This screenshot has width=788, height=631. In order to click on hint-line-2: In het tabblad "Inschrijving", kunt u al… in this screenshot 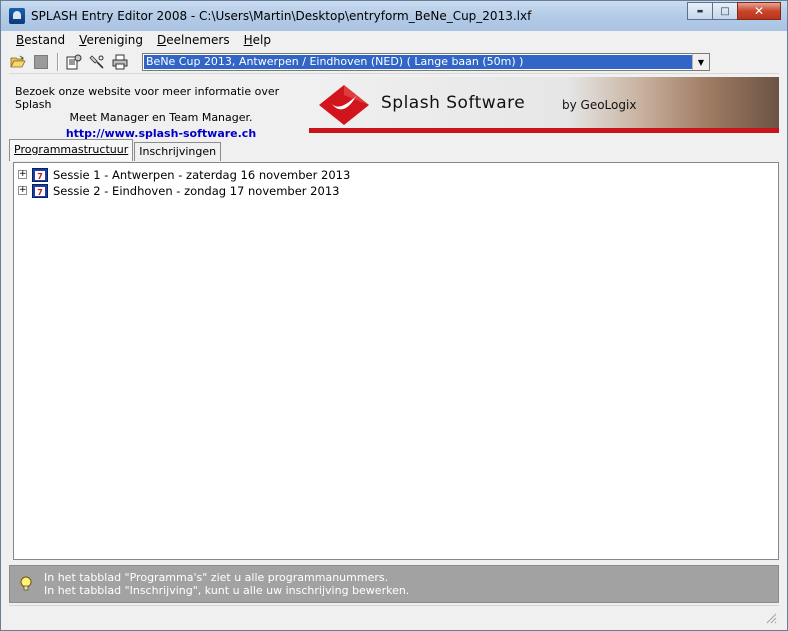, I will do `click(227, 590)`.